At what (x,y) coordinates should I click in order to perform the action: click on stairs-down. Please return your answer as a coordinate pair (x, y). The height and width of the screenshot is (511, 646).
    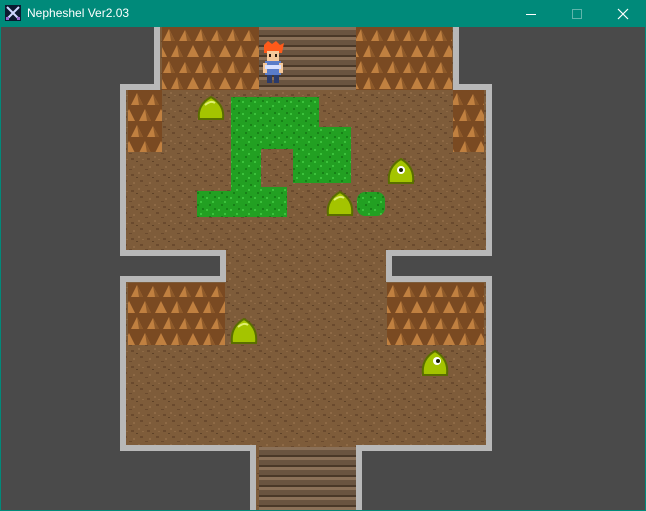
    Looking at the image, I should click on (307, 478).